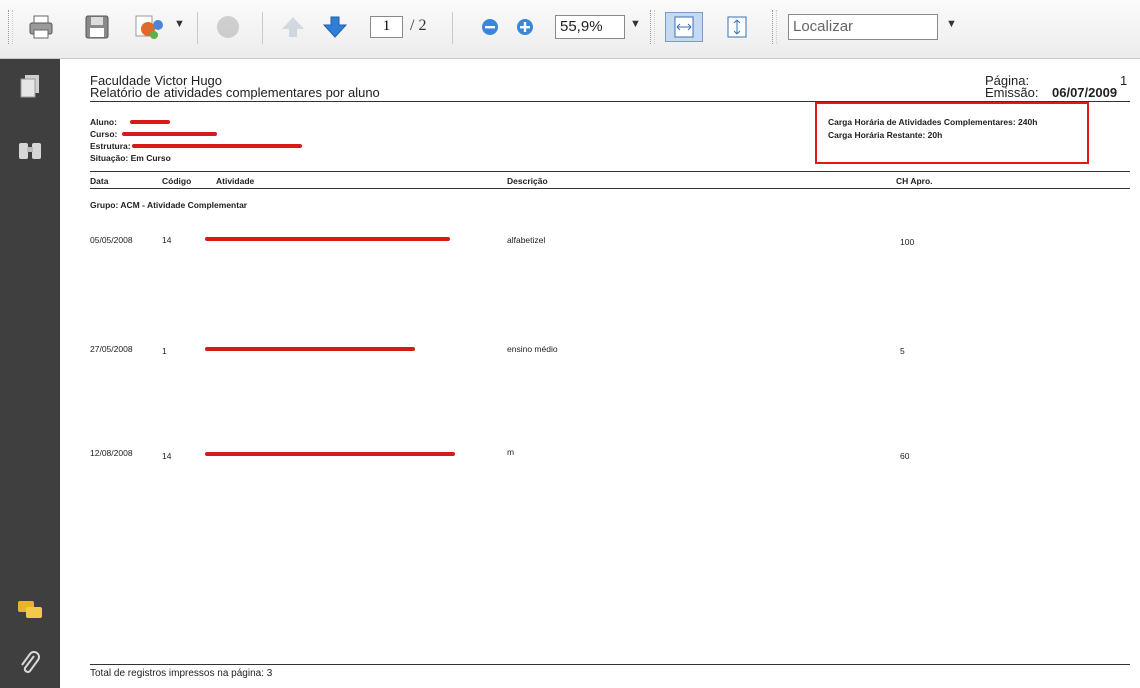  What do you see at coordinates (610, 188) in the screenshot?
I see `table-header-line` at bounding box center [610, 188].